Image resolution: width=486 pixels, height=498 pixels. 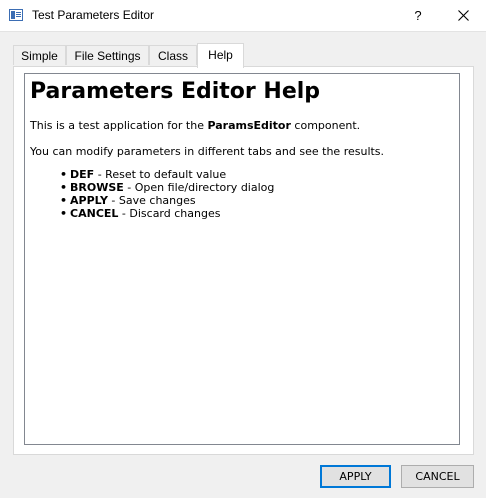 I want to click on command-name: BROWSE, so click(x=97, y=187).